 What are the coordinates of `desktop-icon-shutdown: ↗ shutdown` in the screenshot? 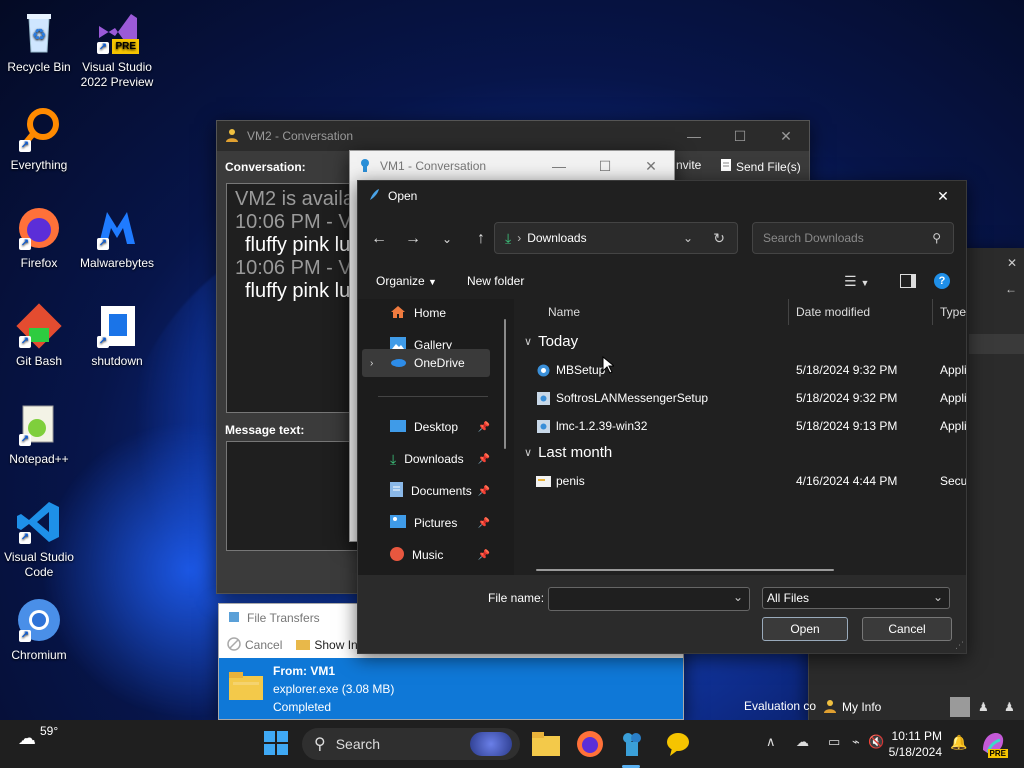 It's located at (117, 335).